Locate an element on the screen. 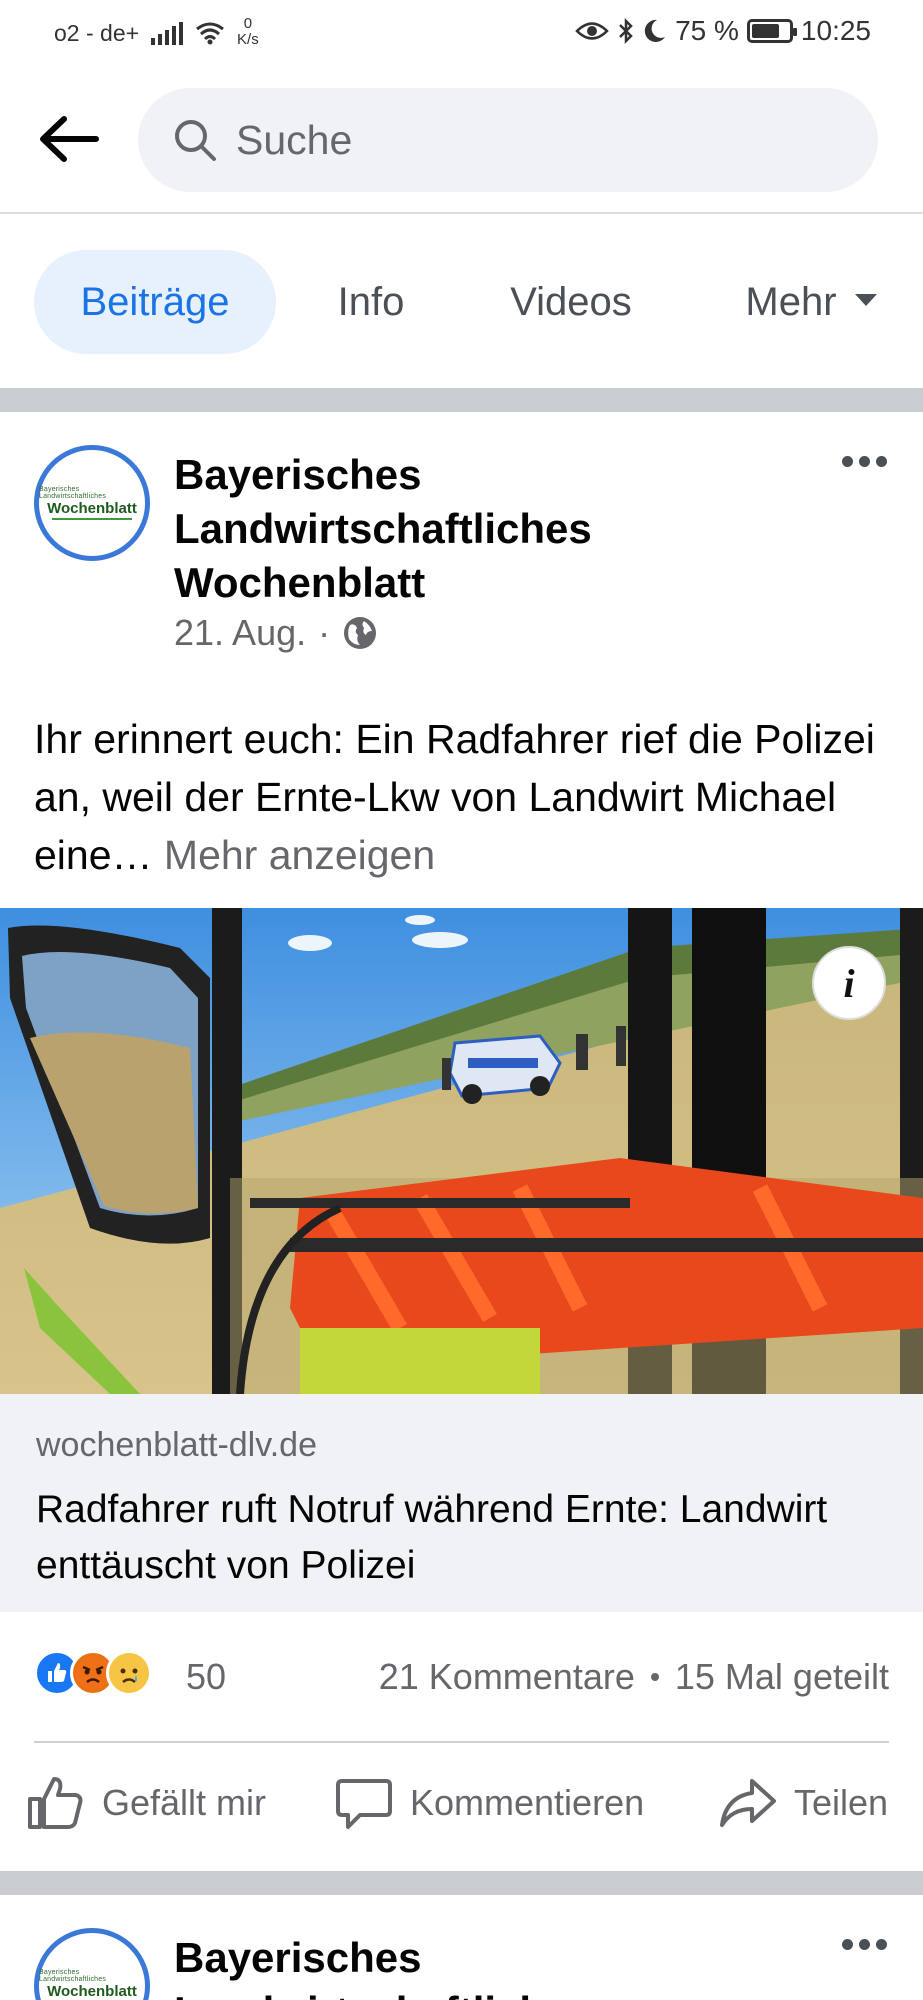 This screenshot has height=2000, width=923. battery-percent: 75 % is located at coordinates (707, 30).